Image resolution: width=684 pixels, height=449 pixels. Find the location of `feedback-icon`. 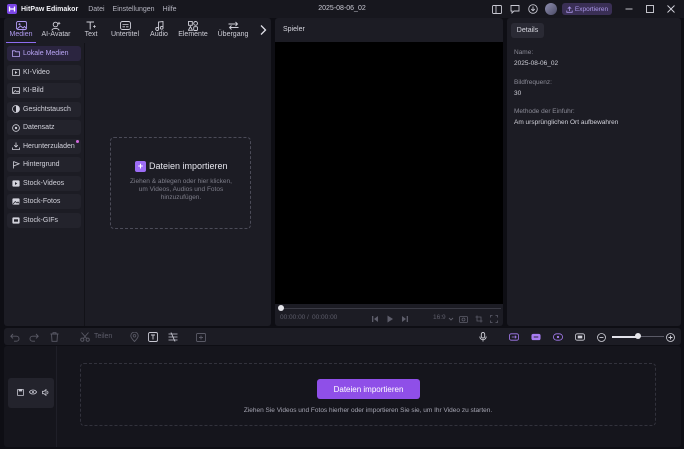

feedback-icon is located at coordinates (515, 9).